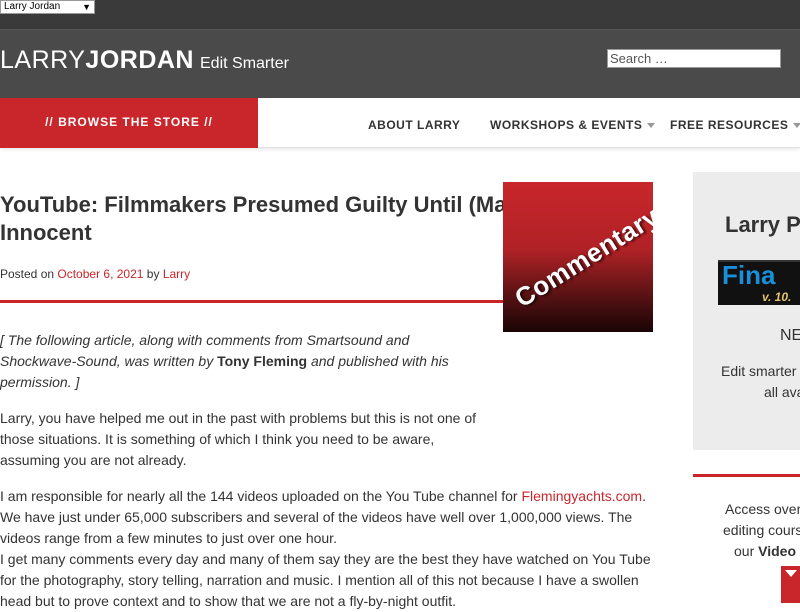  I want to click on site-select-value: Larry Jordan, so click(32, 6).